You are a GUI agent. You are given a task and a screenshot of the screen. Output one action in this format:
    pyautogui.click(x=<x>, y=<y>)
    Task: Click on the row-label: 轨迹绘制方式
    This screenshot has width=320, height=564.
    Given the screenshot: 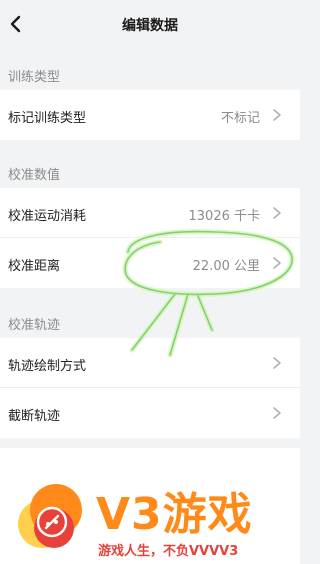 What is the action you would take?
    pyautogui.click(x=47, y=366)
    